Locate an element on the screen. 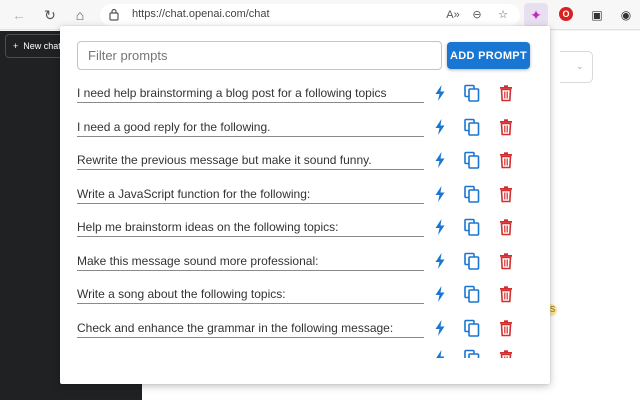 This screenshot has width=640, height=400. add-prompt-button: ADD PROMPT is located at coordinates (488, 55).